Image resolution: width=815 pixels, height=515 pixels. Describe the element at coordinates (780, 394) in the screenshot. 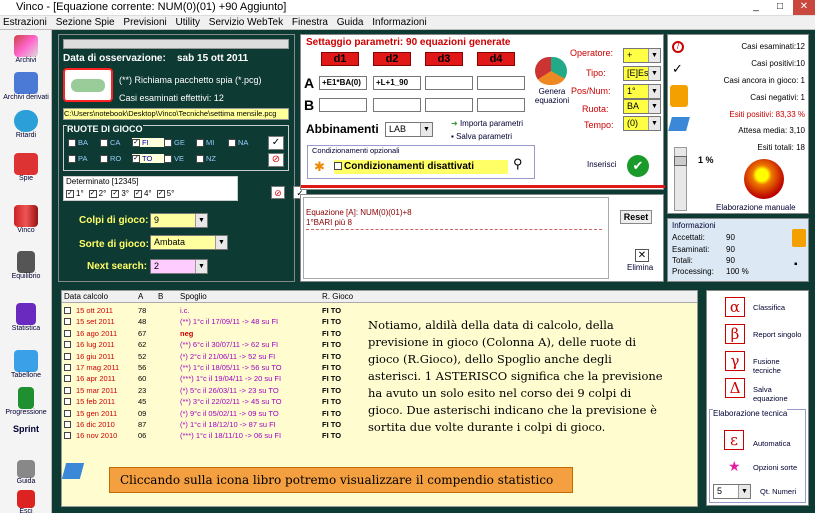

I see `salva-equazione-label: Salva equazione` at that location.